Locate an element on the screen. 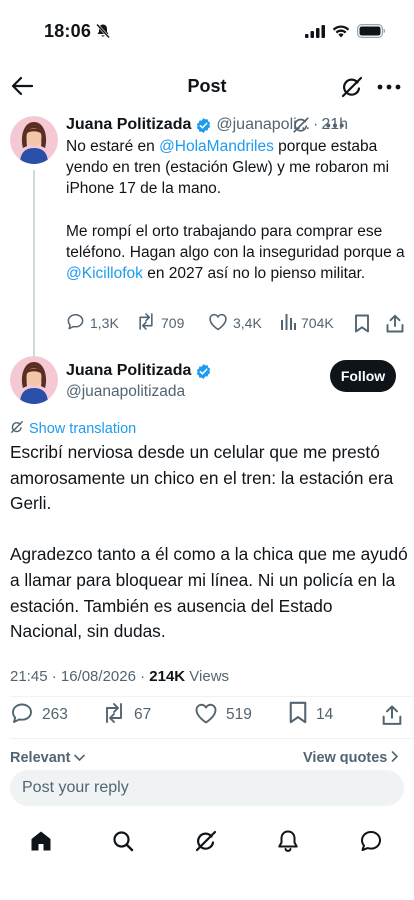 The height and width of the screenshot is (900, 414). parent-tweet-actions: 1,3K 709 3,4K 704K is located at coordinates (236, 323).